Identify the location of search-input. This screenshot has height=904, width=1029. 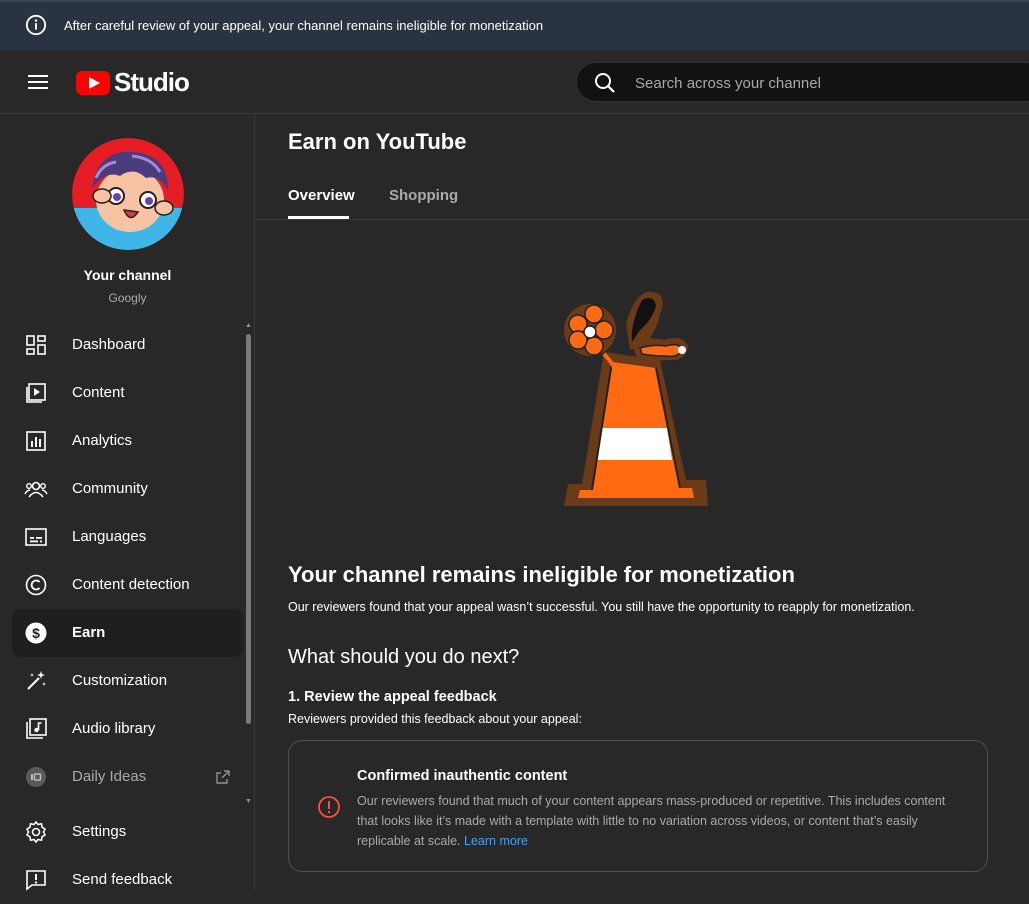
(825, 83).